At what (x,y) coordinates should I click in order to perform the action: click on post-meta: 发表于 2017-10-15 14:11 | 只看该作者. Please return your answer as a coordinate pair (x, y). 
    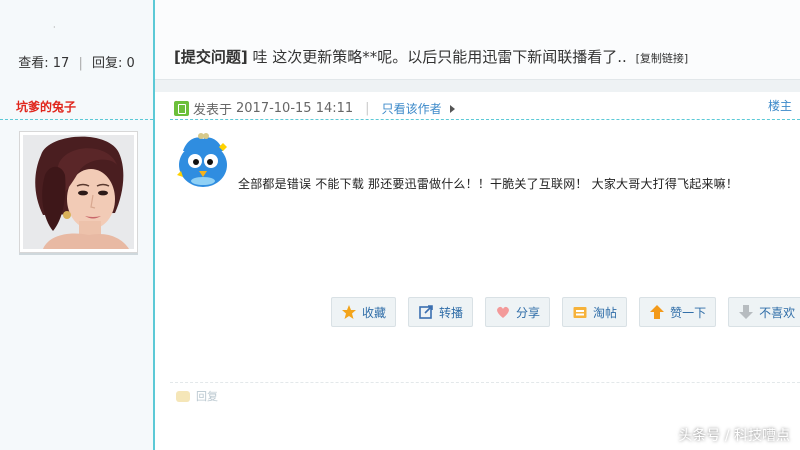
    Looking at the image, I should click on (314, 108).